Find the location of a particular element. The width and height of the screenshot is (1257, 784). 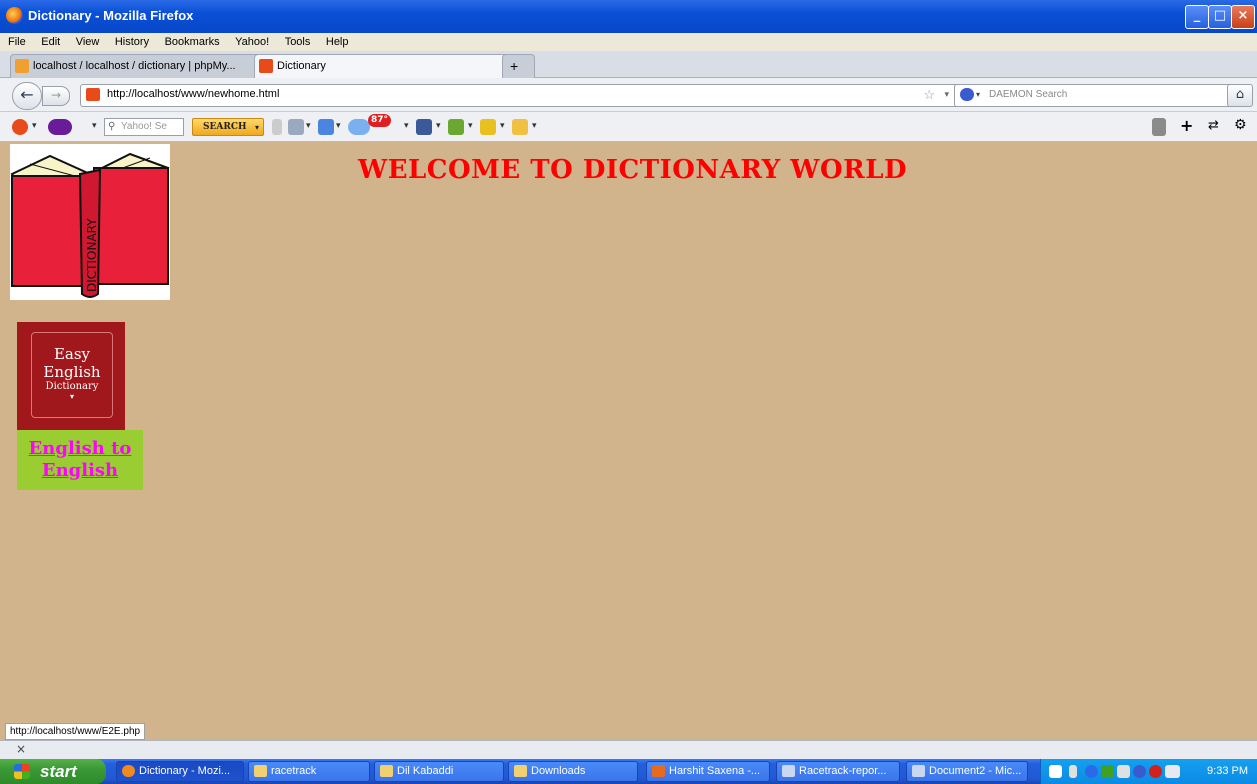

addon-bar-close-icon: × is located at coordinates (21, 749).